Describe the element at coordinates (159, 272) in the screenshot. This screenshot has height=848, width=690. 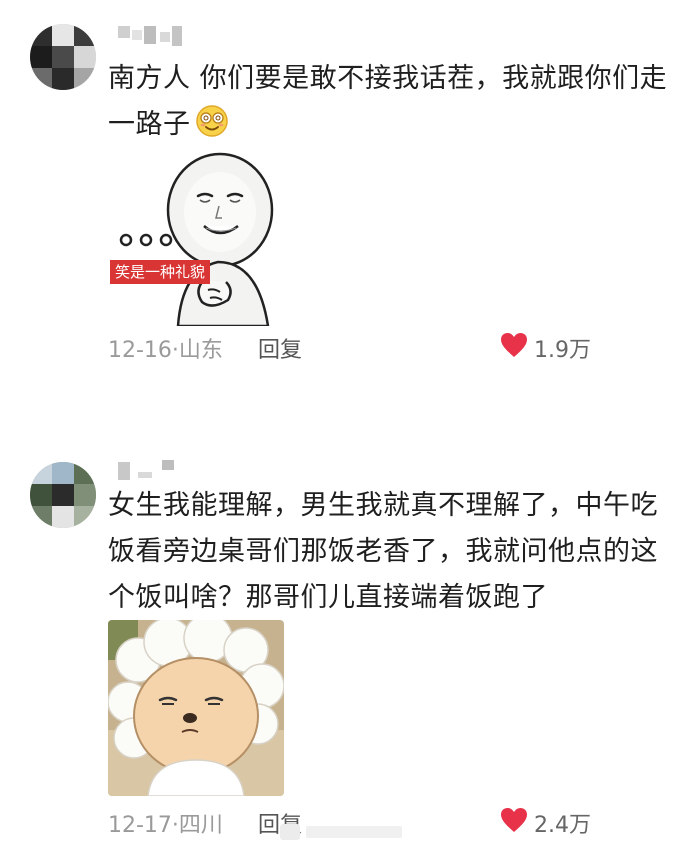
I see `sticker-caption: 笑是一种礼貌` at that location.